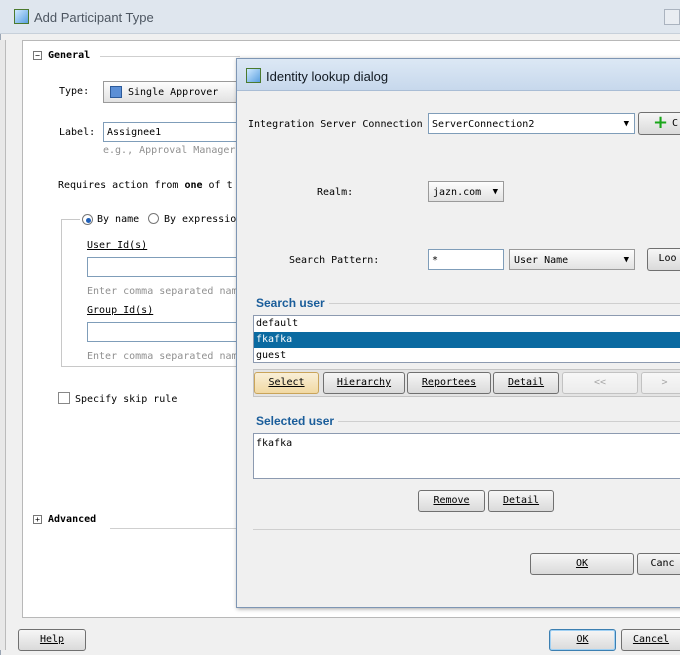 The height and width of the screenshot is (655, 680). What do you see at coordinates (87, 219) in the screenshot?
I see `by-name-radio` at bounding box center [87, 219].